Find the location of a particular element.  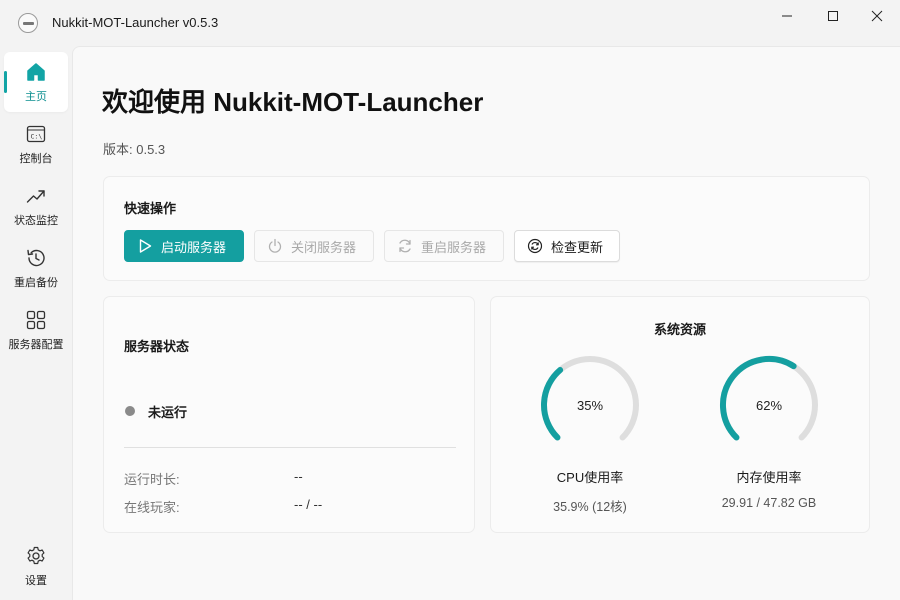

quick-actions-title: 快速操作 is located at coordinates (150, 208).